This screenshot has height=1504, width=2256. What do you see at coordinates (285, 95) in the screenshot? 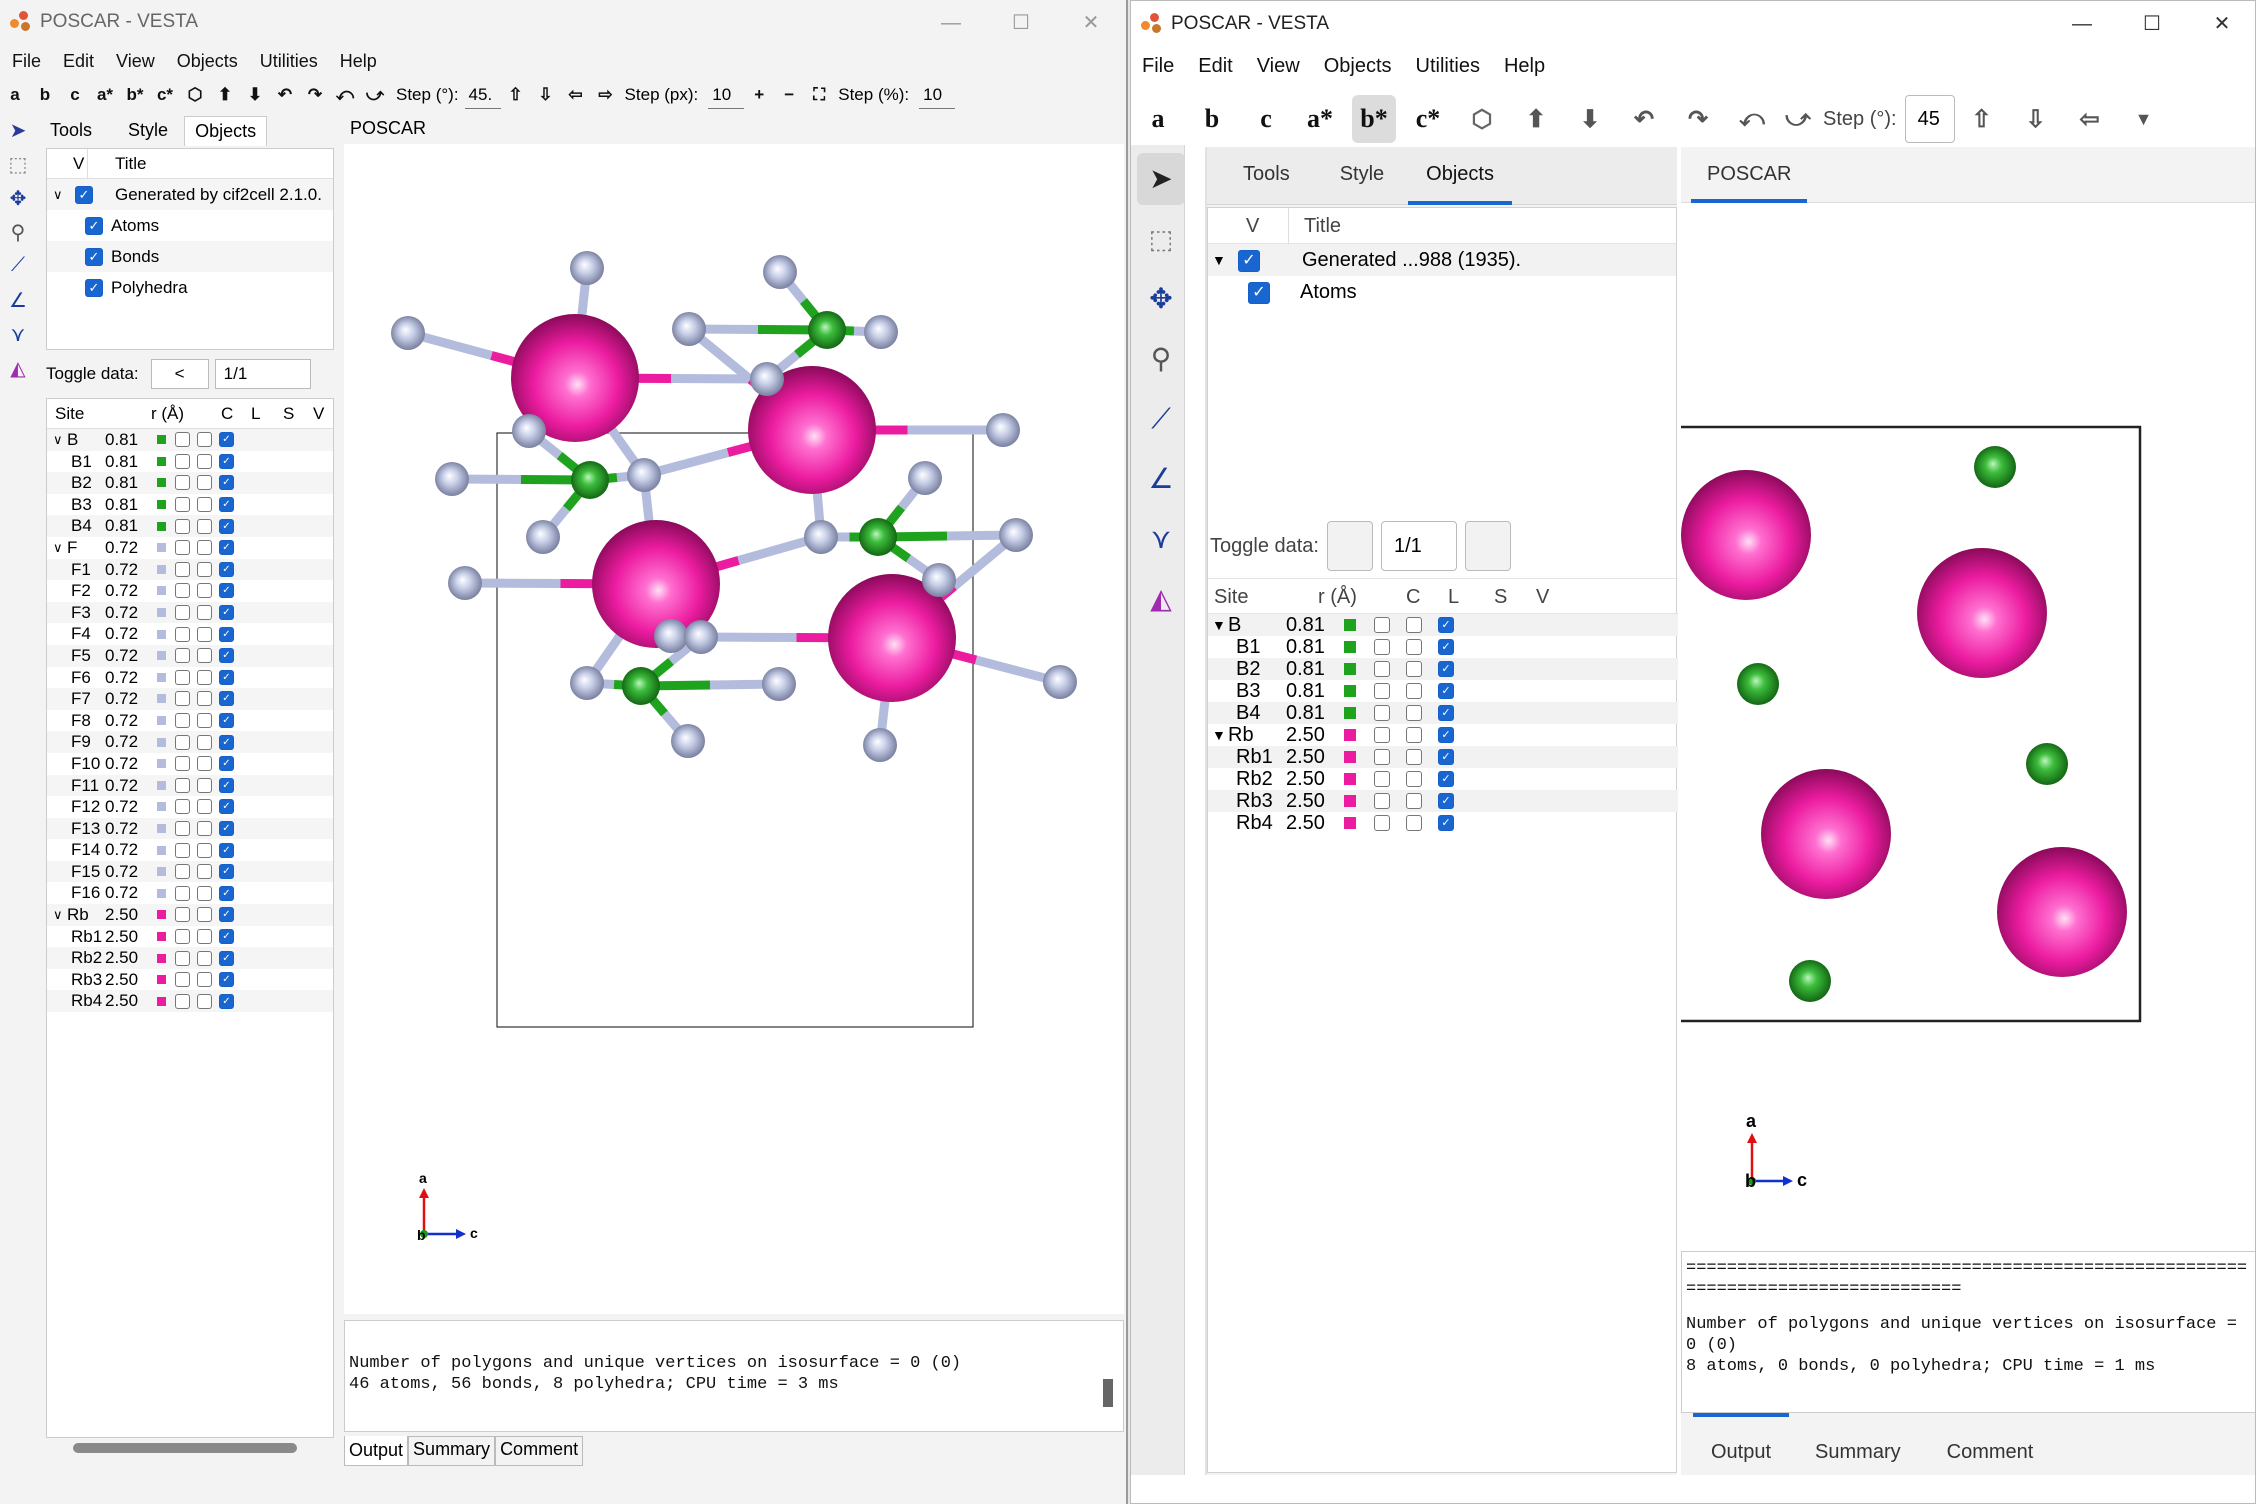
I see `rotate-left-icon: ↶` at bounding box center [285, 95].